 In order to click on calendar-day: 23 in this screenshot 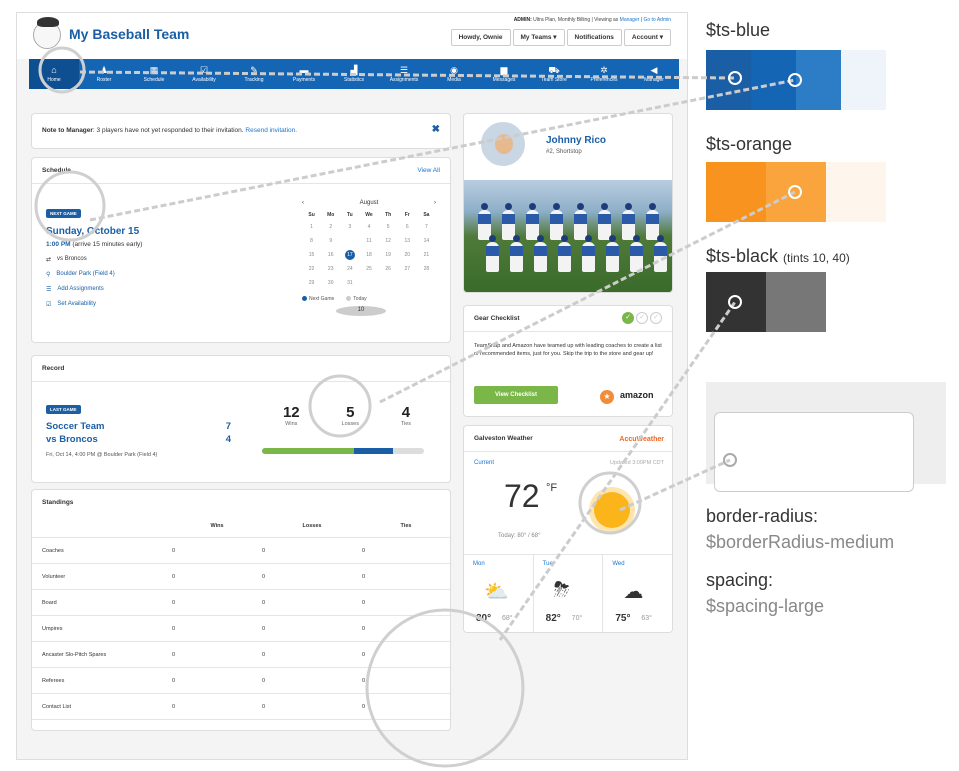, I will do `click(331, 269)`.